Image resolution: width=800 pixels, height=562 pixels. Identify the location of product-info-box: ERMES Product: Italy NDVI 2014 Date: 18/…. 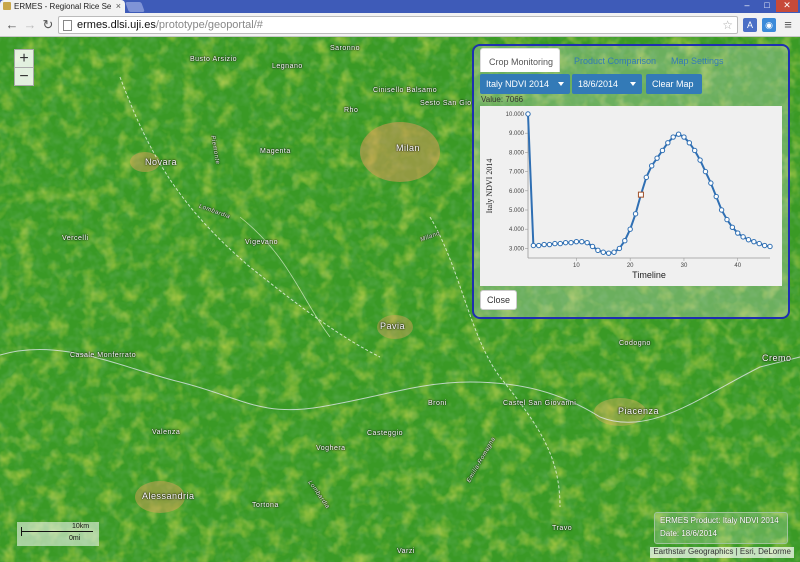
(721, 528).